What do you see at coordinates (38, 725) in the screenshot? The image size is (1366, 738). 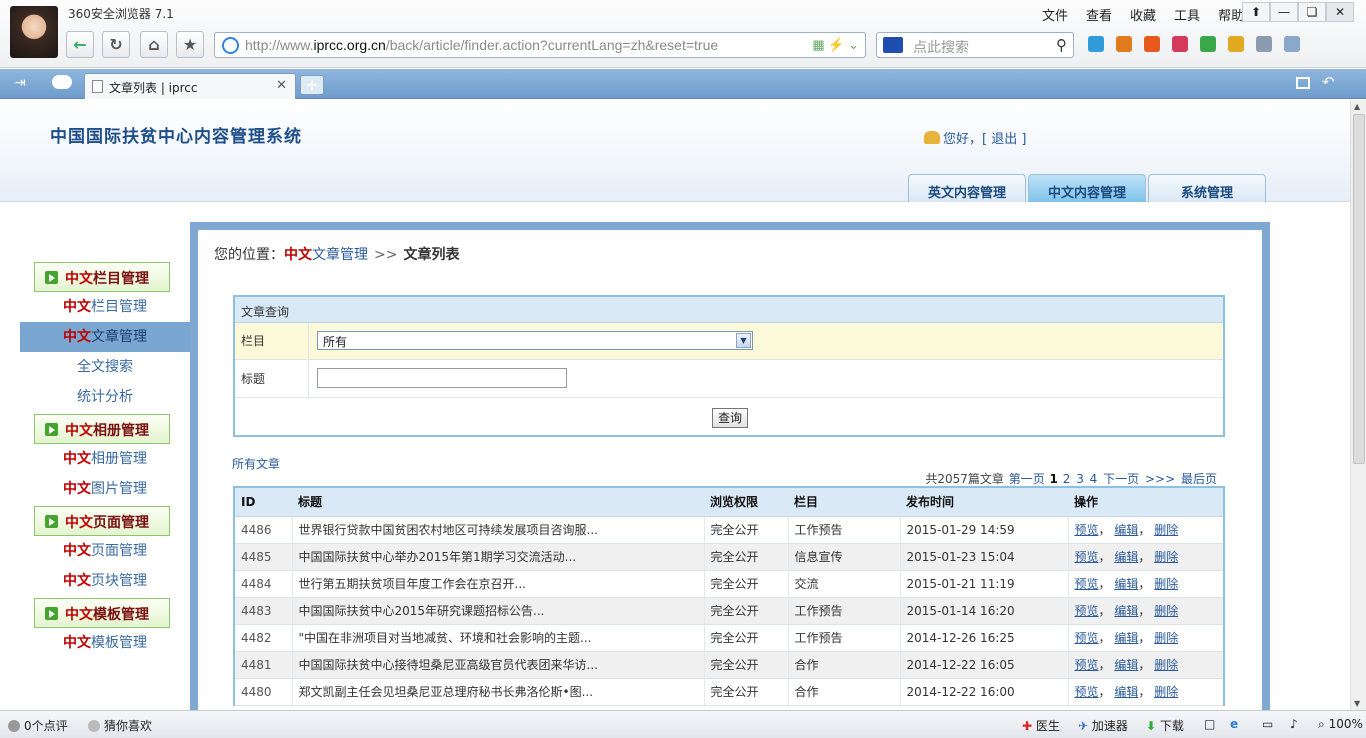 I see `comments-status: 0个点评` at bounding box center [38, 725].